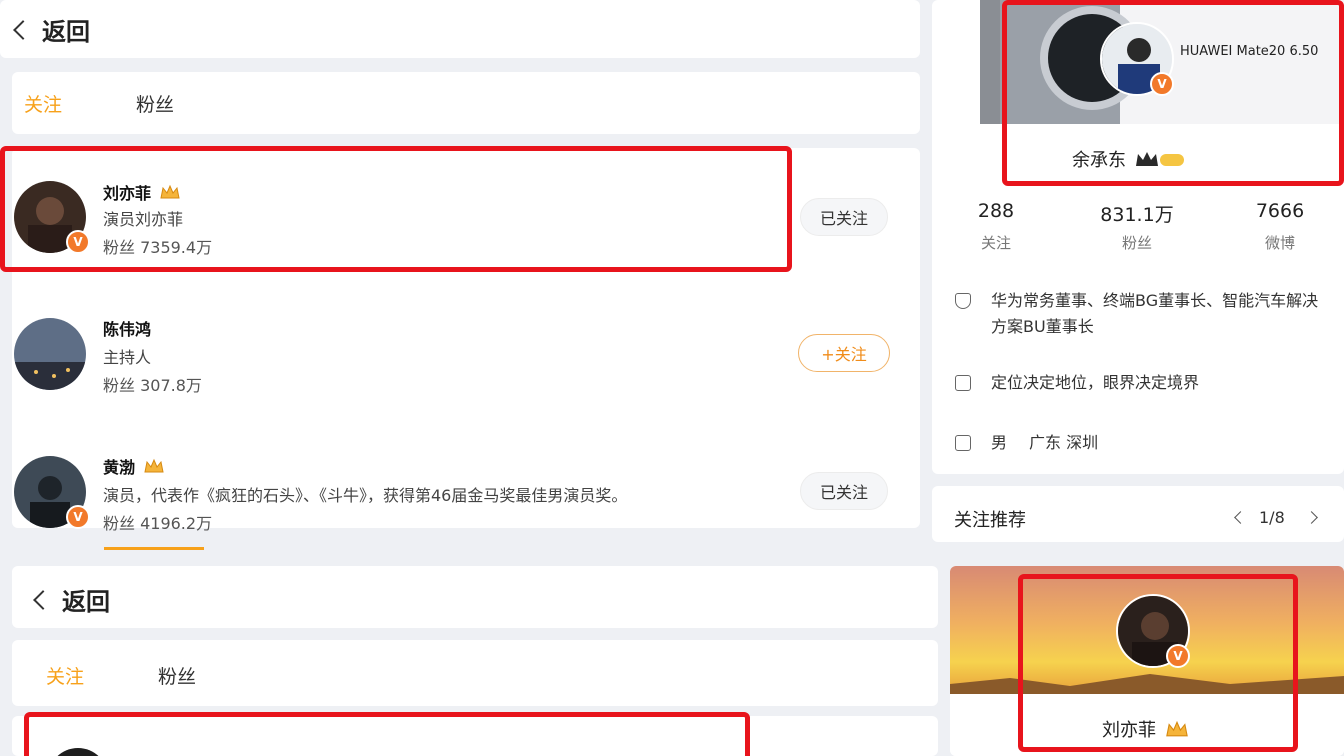  I want to click on shield-icon, so click(963, 301).